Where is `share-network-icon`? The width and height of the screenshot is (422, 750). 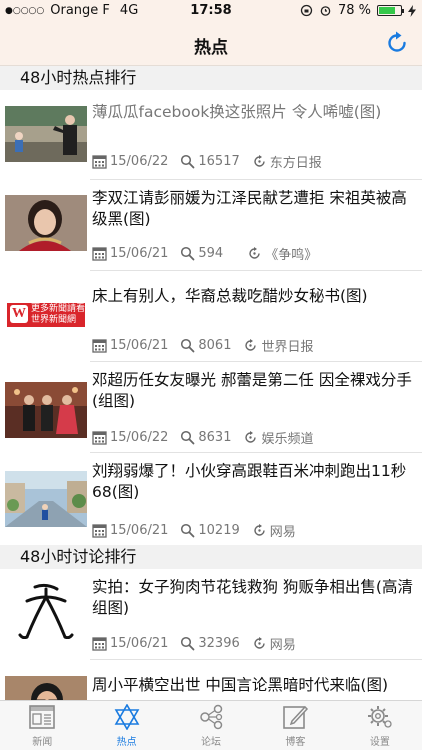 share-network-icon is located at coordinates (211, 717).